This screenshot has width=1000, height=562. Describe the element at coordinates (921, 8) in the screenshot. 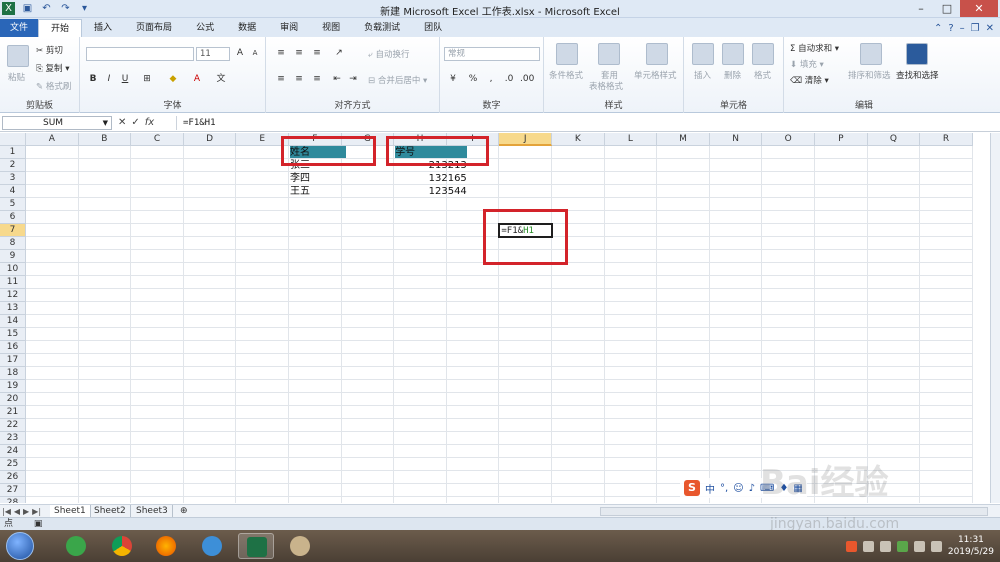

I see `minimize-button: –` at that location.